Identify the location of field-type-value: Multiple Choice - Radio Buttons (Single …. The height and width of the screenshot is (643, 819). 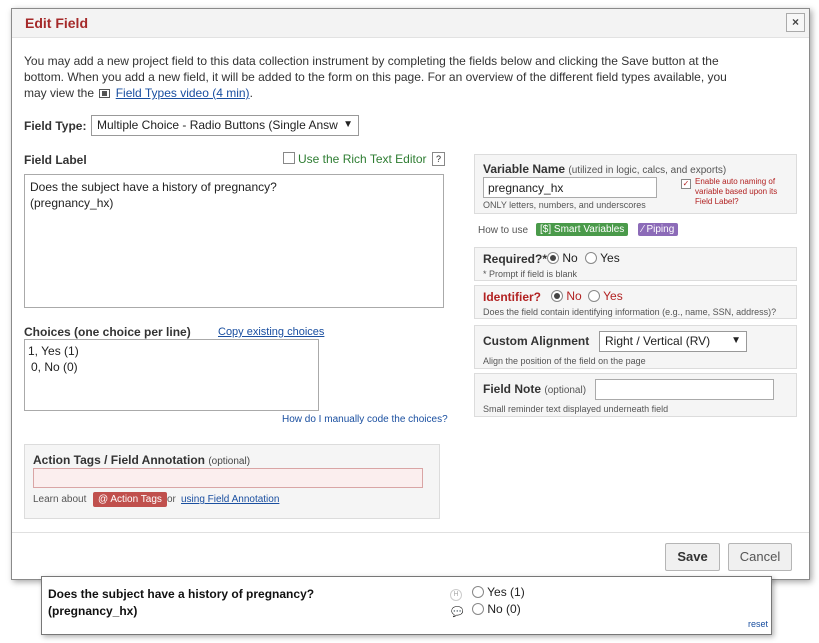
(217, 125).